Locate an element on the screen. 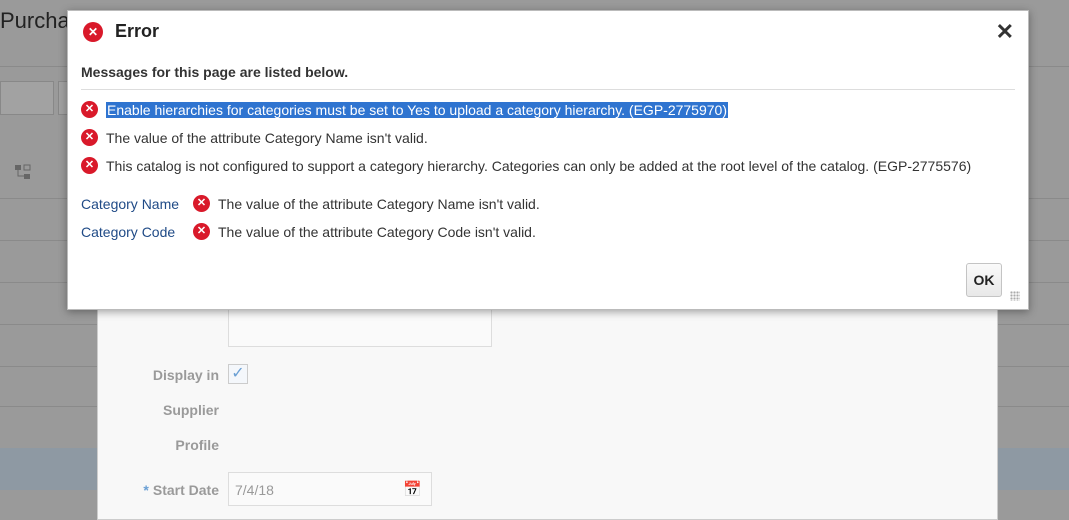 Image resolution: width=1069 pixels, height=520 pixels. start-date-label: * Start Date is located at coordinates (159, 490).